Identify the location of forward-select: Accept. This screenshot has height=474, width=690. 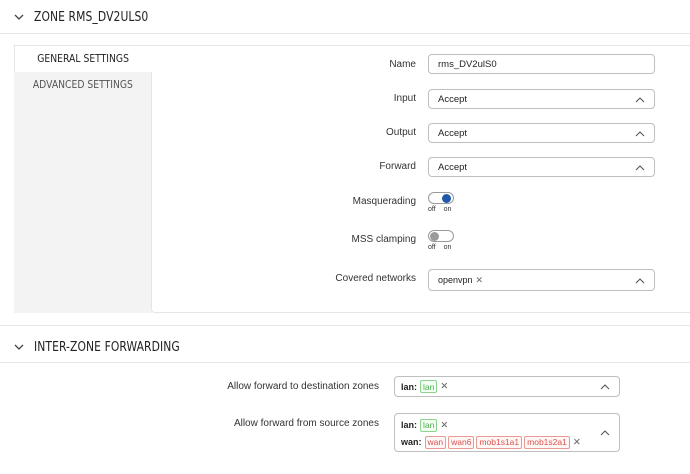
(541, 167).